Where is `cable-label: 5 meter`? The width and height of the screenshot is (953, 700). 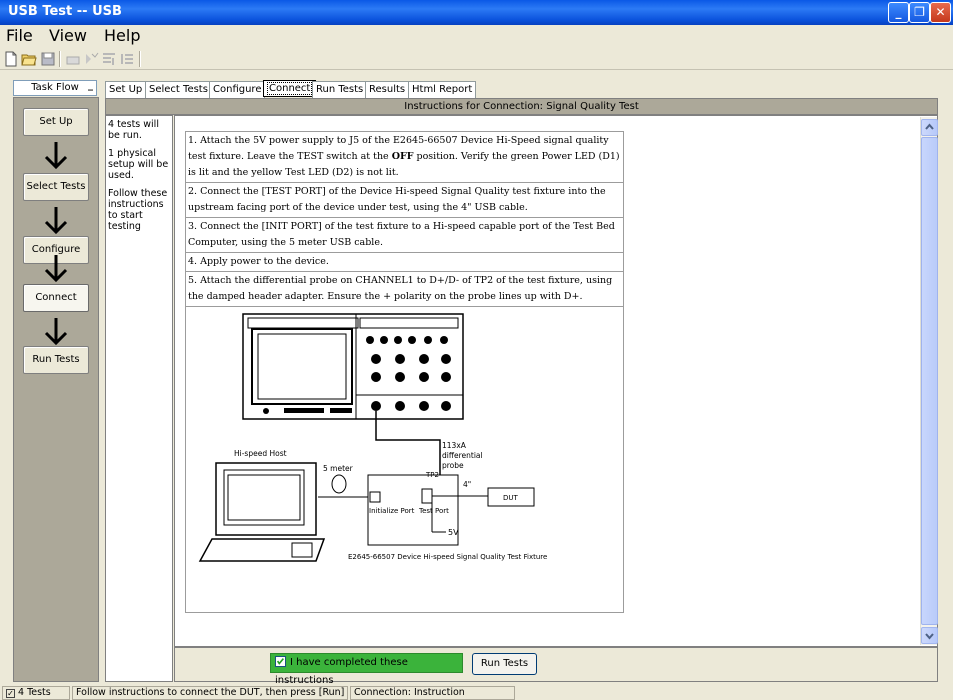
cable-label: 5 meter is located at coordinates (338, 468).